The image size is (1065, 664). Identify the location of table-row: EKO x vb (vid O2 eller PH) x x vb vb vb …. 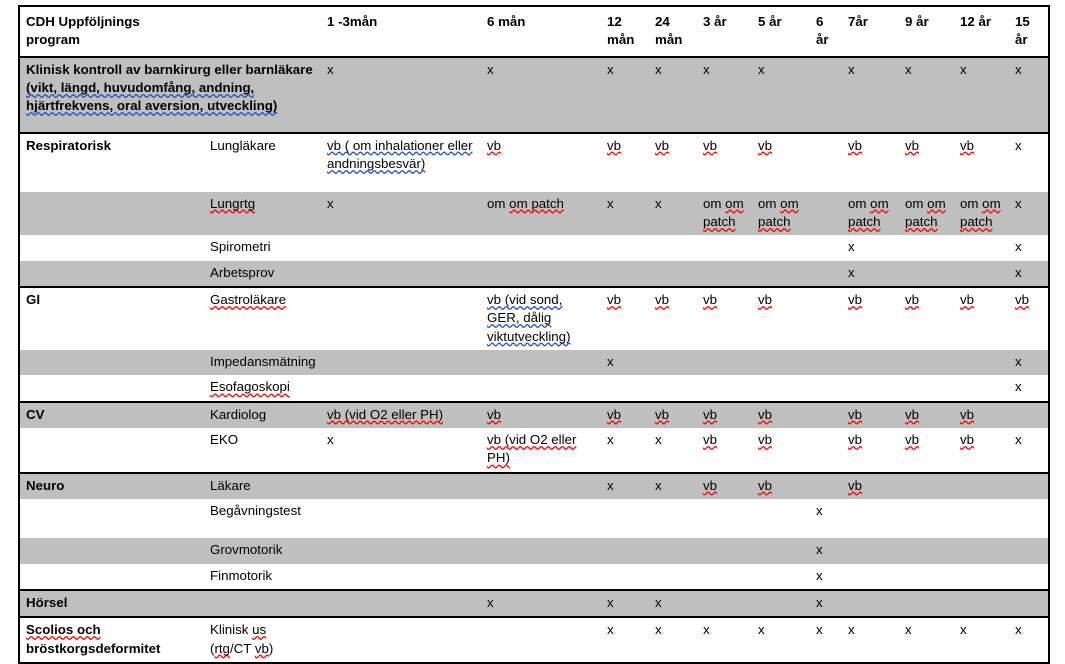
(534, 450).